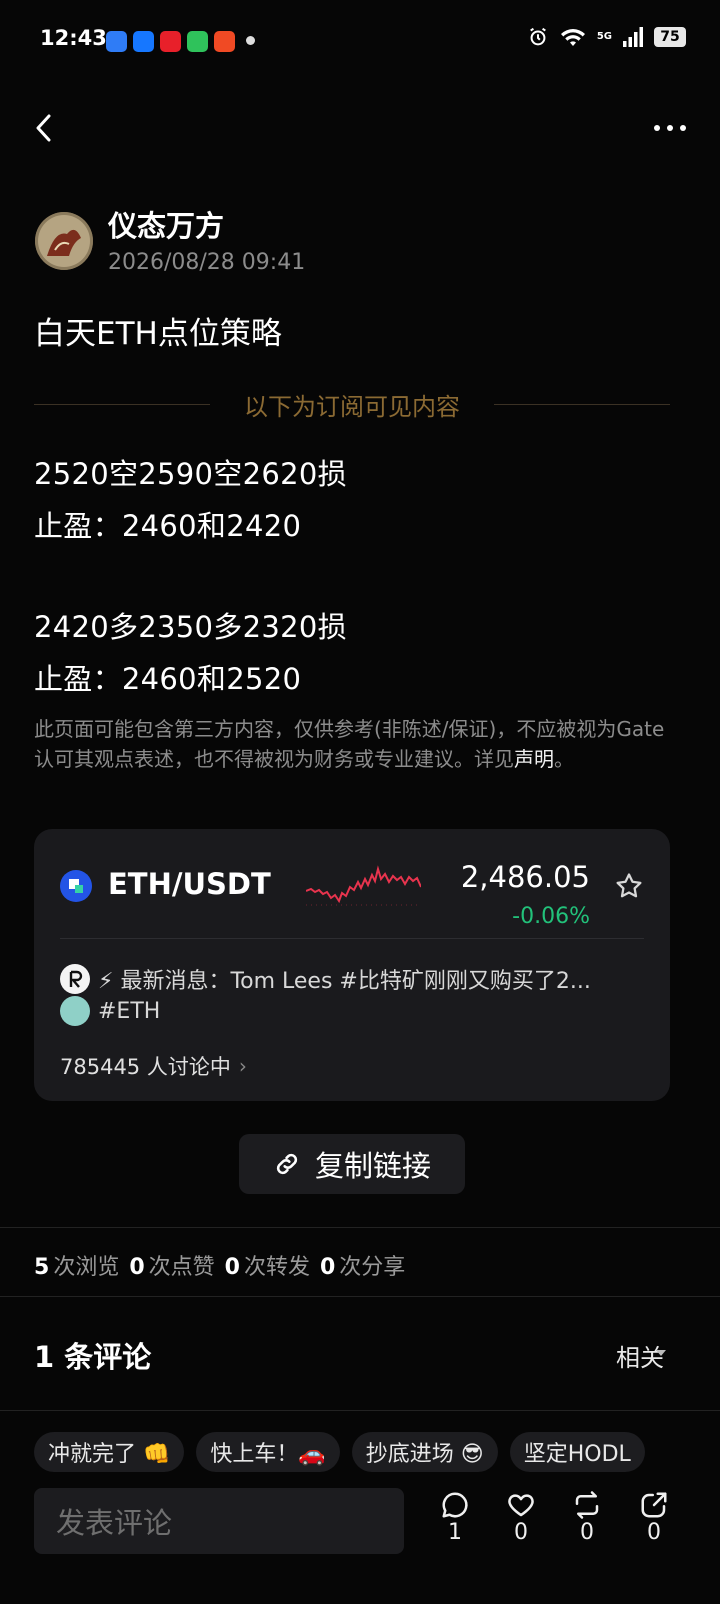  What do you see at coordinates (362, 1267) in the screenshot?
I see `shares-stat: 0 次分享` at bounding box center [362, 1267].